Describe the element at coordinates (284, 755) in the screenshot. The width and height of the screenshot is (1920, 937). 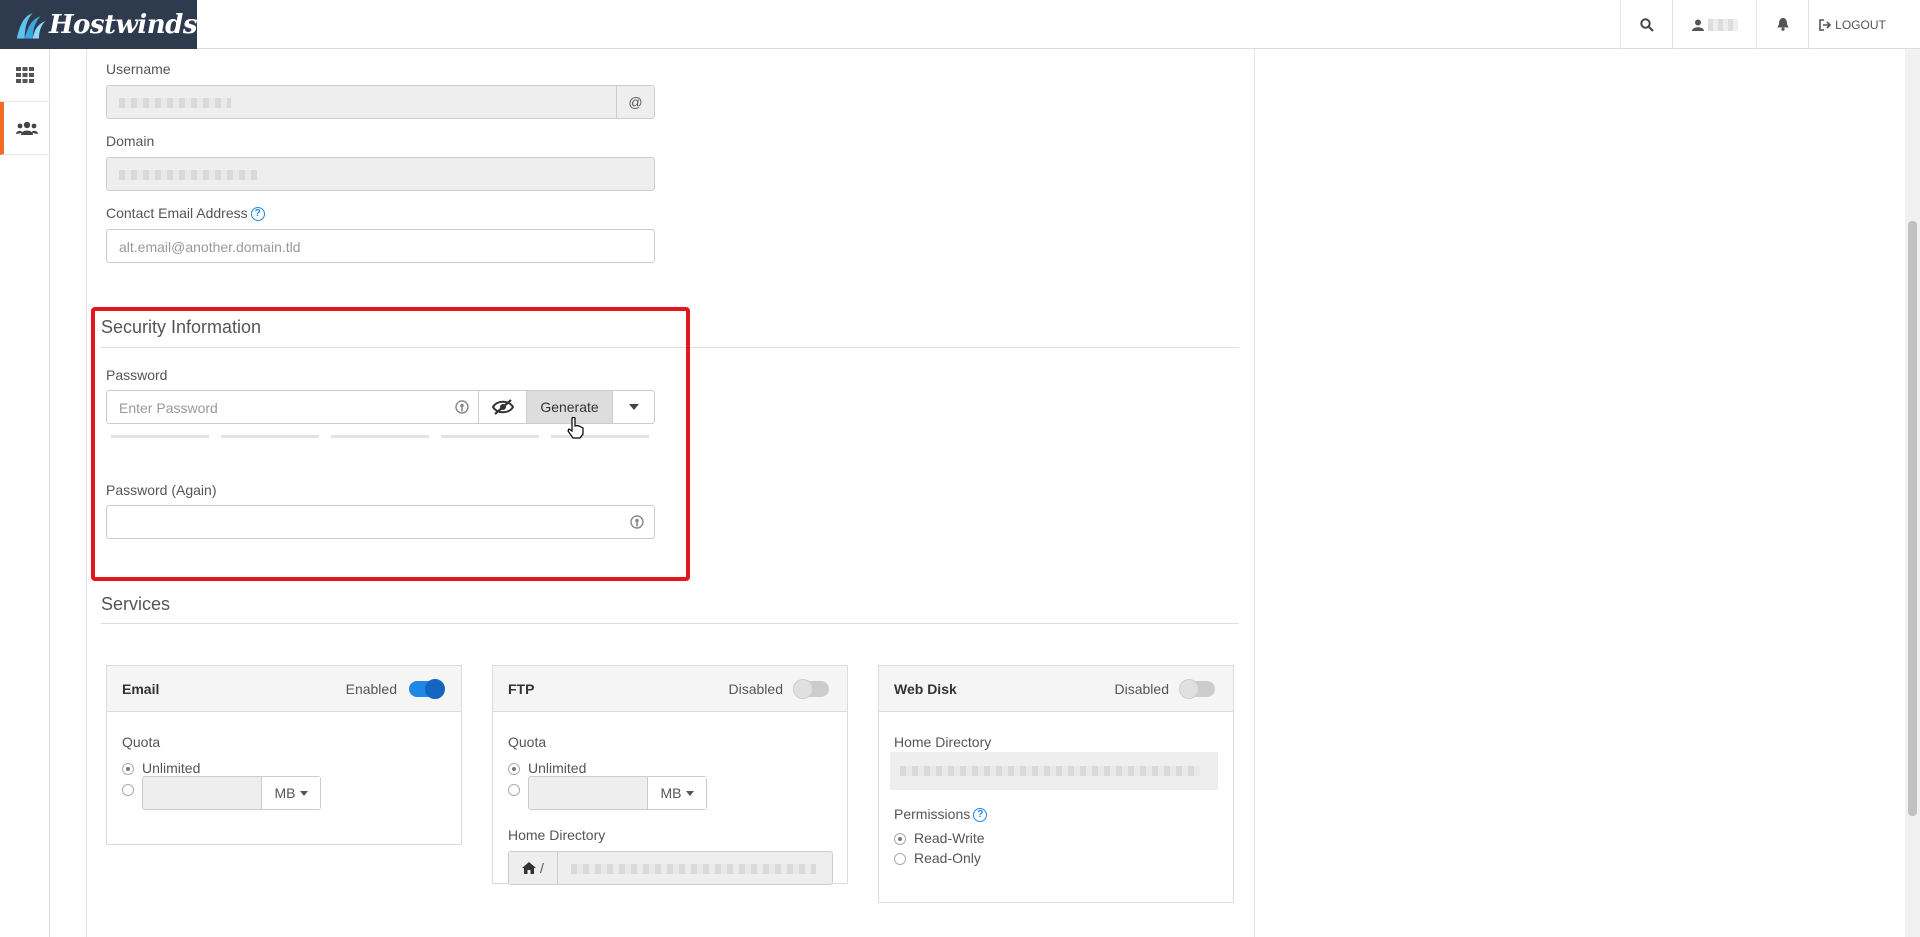
I see `email-service-card: Email Enabled Quota Unlimited MB` at that location.